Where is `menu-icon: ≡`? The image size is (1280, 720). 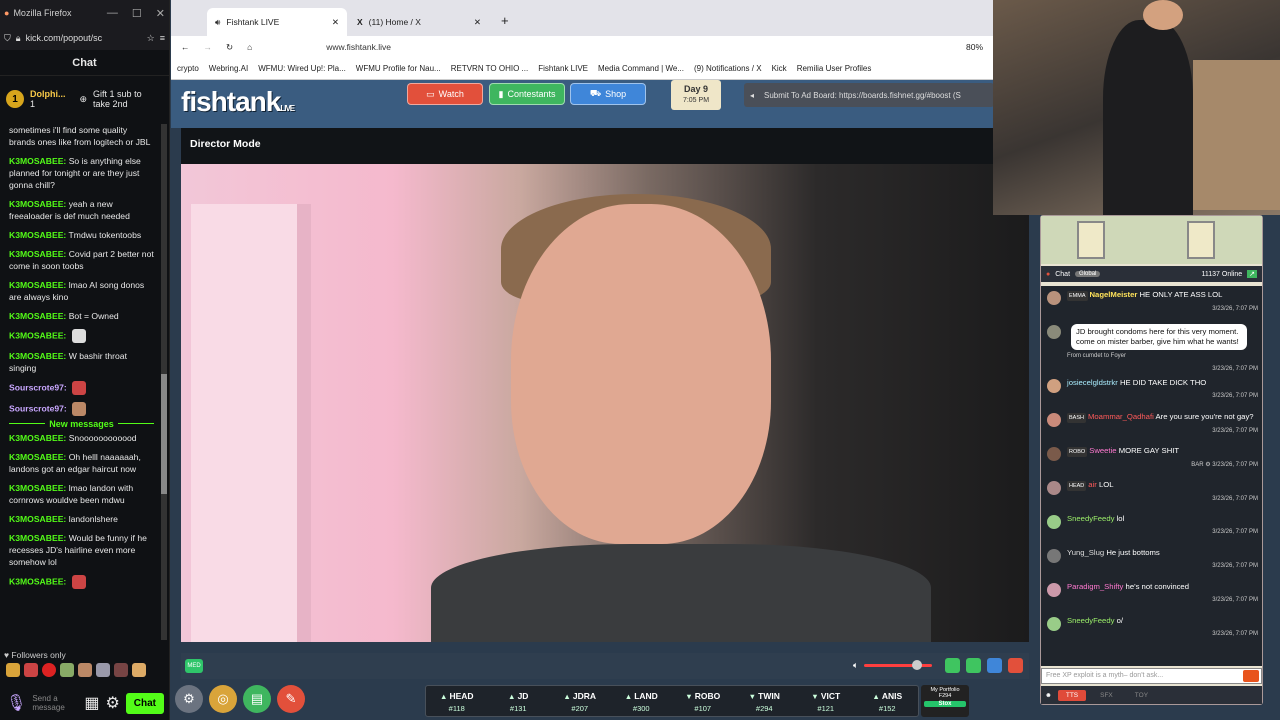 menu-icon: ≡ is located at coordinates (162, 38).